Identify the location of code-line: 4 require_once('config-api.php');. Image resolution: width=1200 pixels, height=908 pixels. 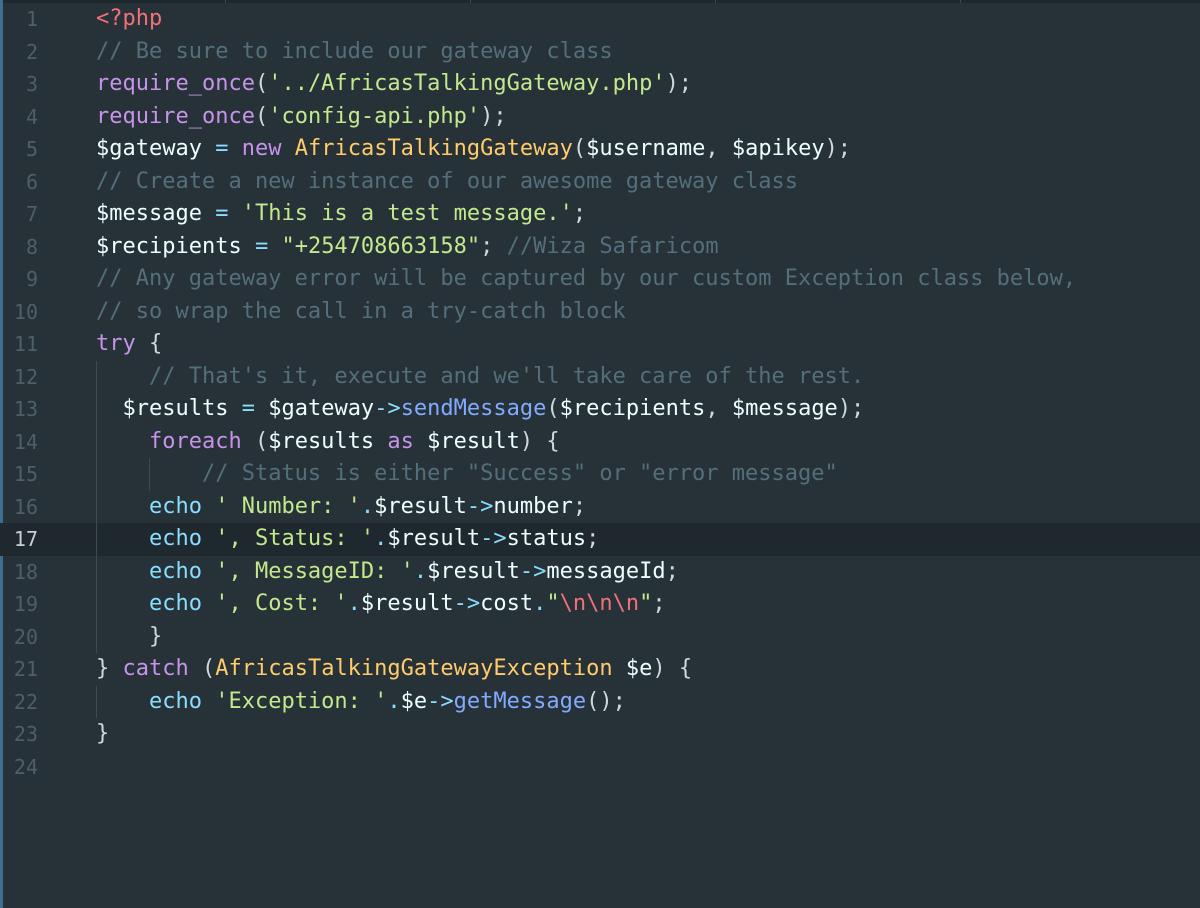
(600, 117).